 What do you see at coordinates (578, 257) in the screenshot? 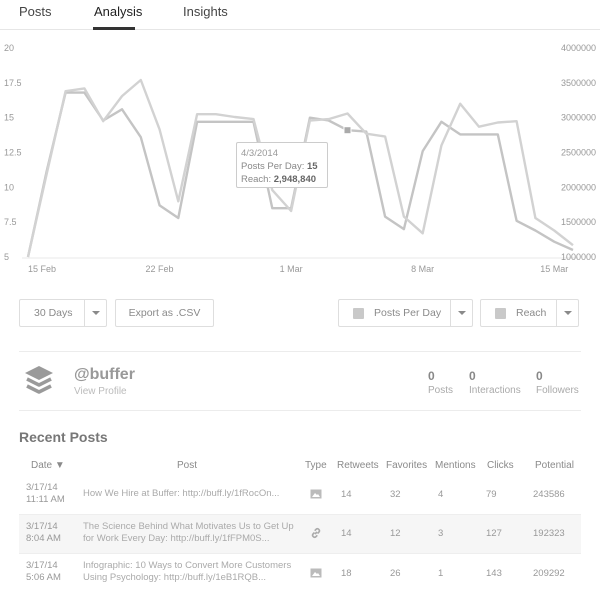
I see `y-right-tick-label: 1000000` at bounding box center [578, 257].